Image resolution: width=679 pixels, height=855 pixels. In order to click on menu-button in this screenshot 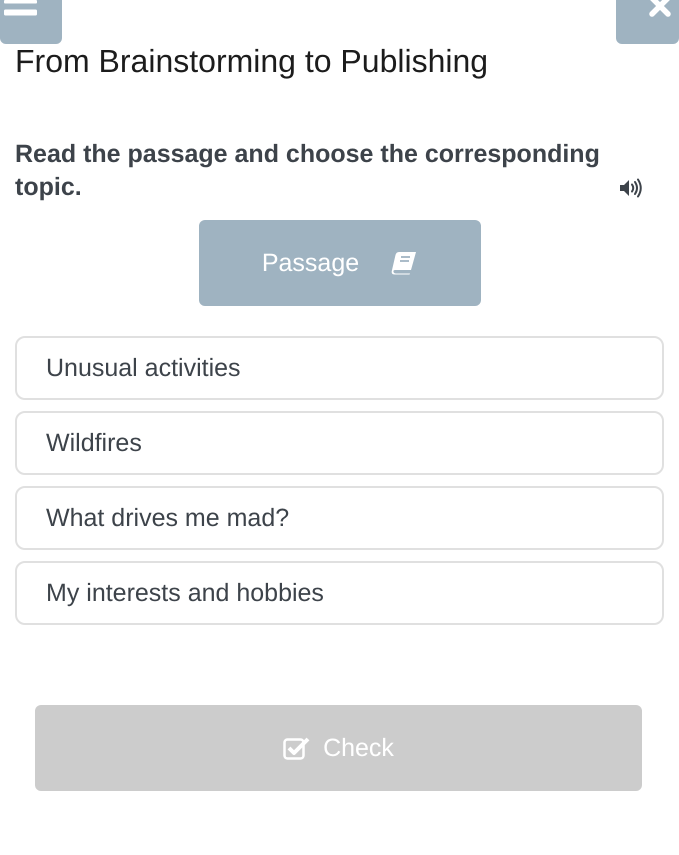, I will do `click(31, 22)`.